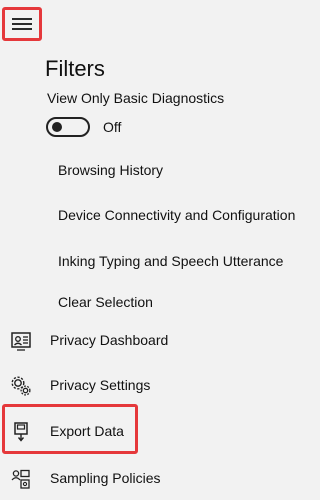  What do you see at coordinates (20, 479) in the screenshot?
I see `sampling-policies-icon` at bounding box center [20, 479].